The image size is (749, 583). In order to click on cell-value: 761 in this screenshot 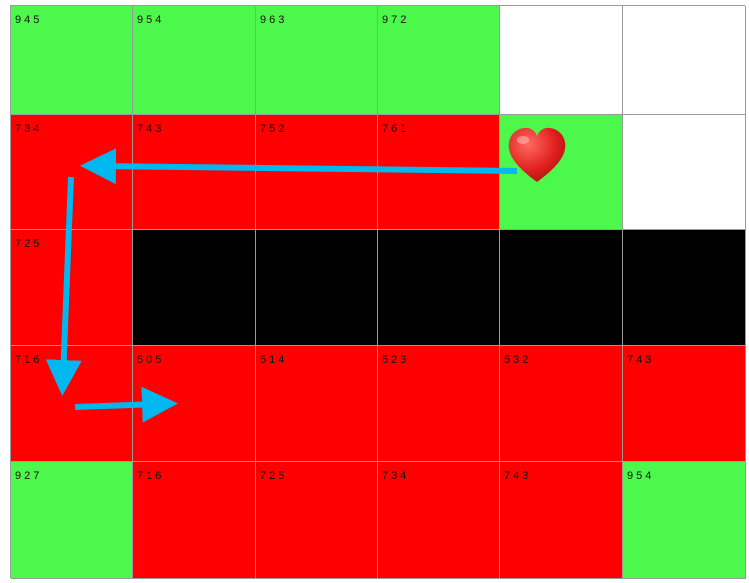, I will do `click(396, 129)`.